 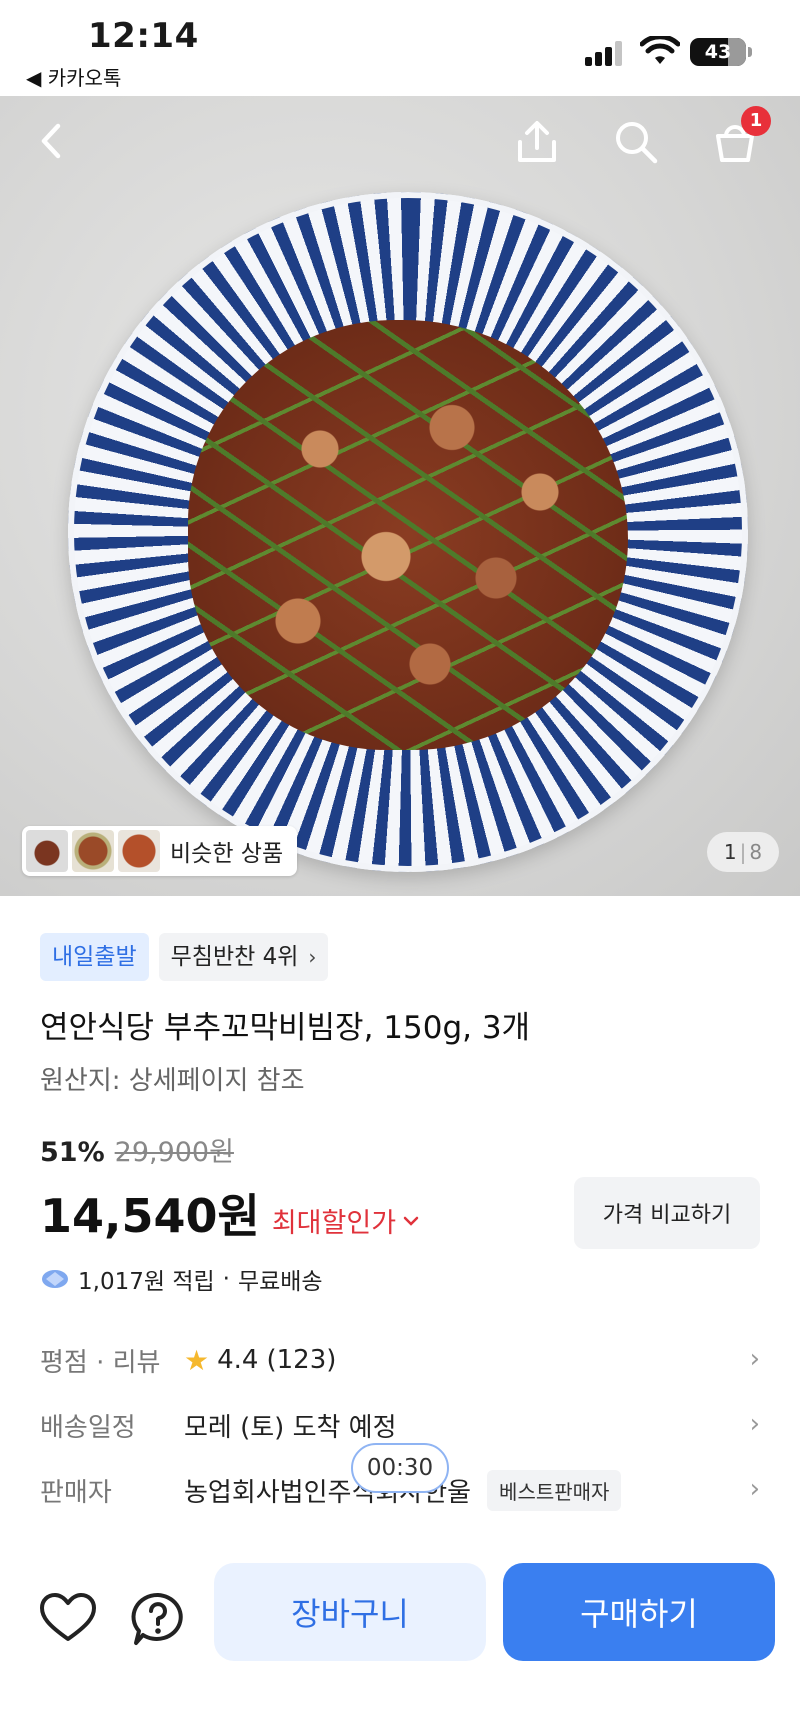 I want to click on price-compare-button: 가격 비교하기, so click(x=667, y=1213).